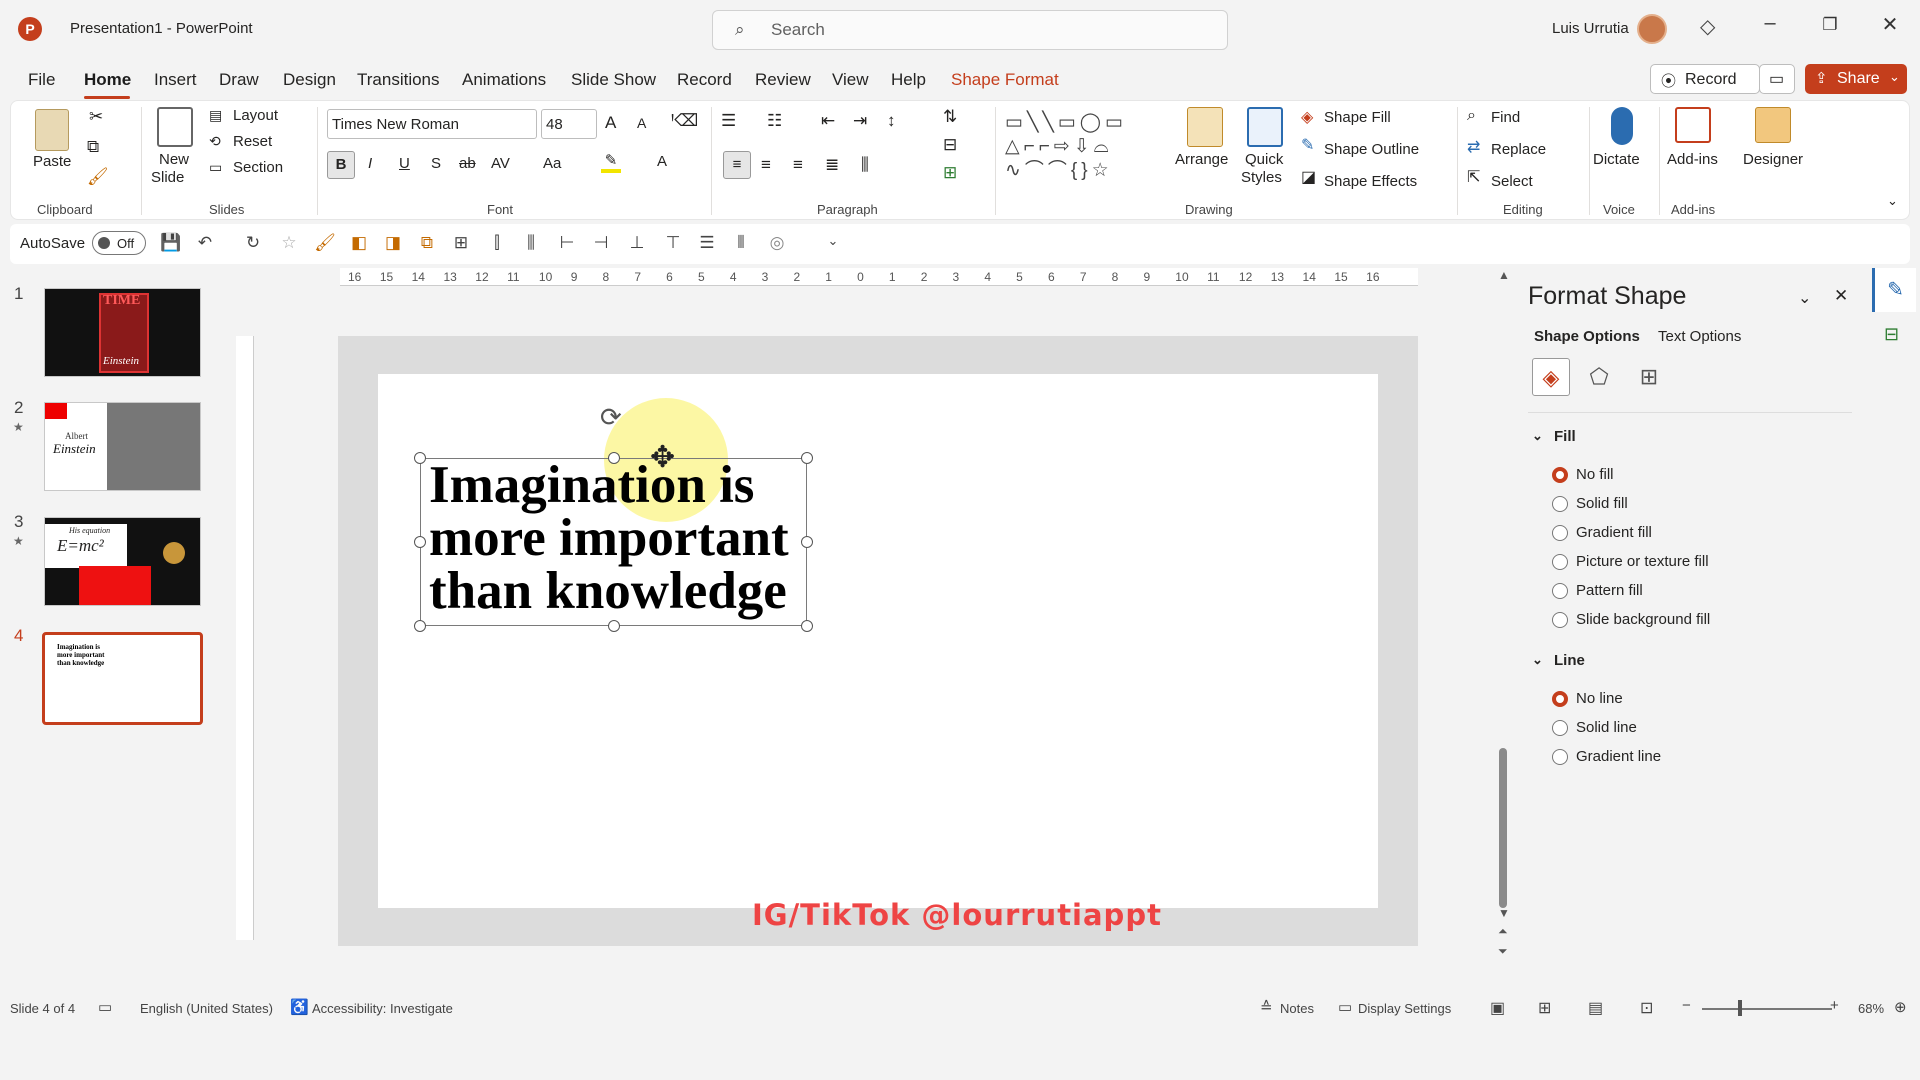  Describe the element at coordinates (1707, 26) in the screenshot. I see `premium-diamond-icon: ◇` at that location.